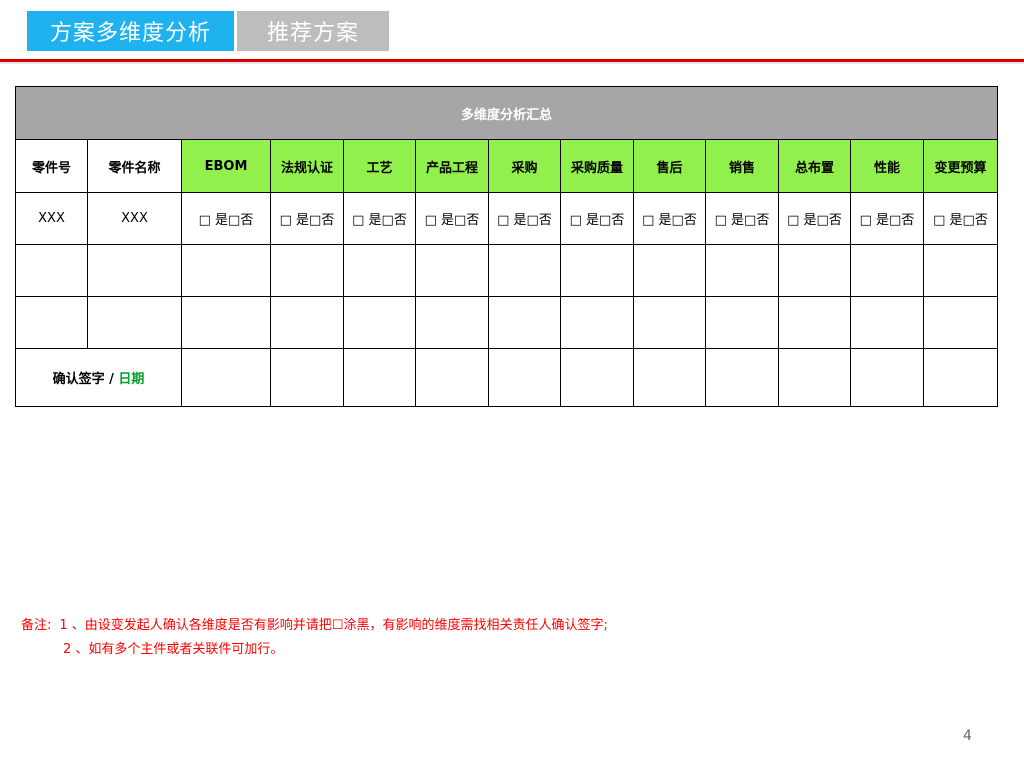 This screenshot has height=768, width=1024. Describe the element at coordinates (226, 218) in the screenshot. I see `ebom-checkbox-cell: □ 是□否` at that location.